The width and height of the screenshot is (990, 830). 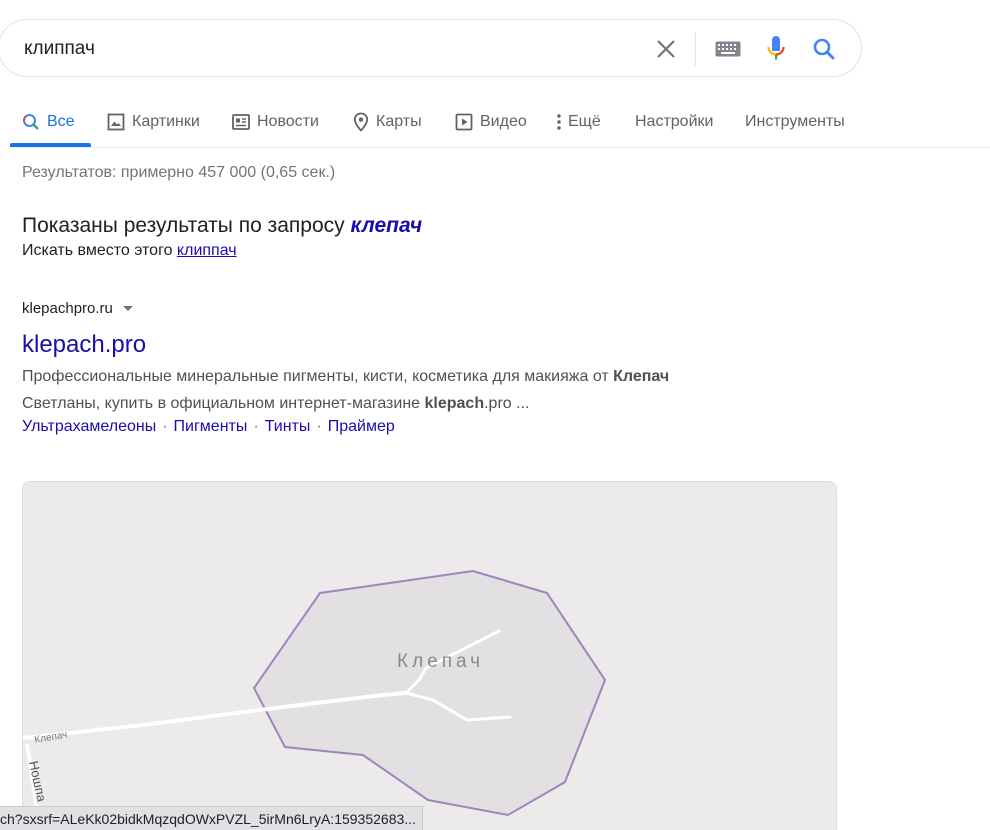 I want to click on search-instead-prefix: Искать вместо этого, so click(x=97, y=250).